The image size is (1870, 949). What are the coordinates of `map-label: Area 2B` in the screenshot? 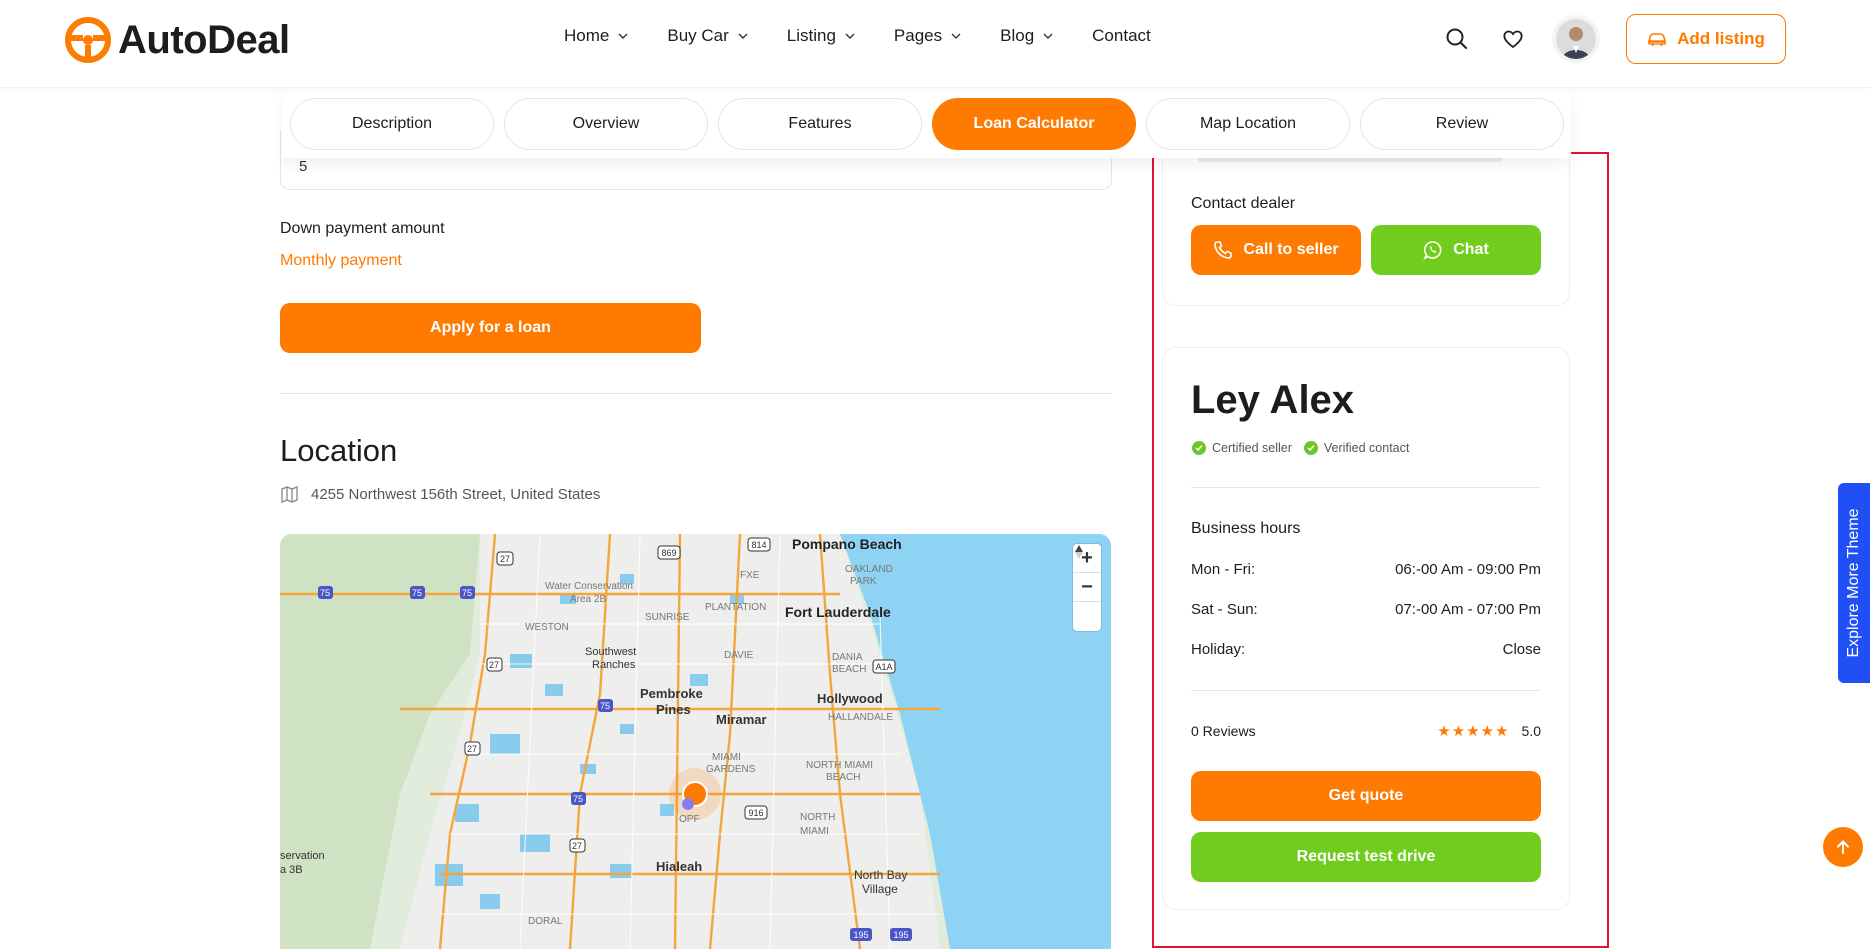 It's located at (588, 599).